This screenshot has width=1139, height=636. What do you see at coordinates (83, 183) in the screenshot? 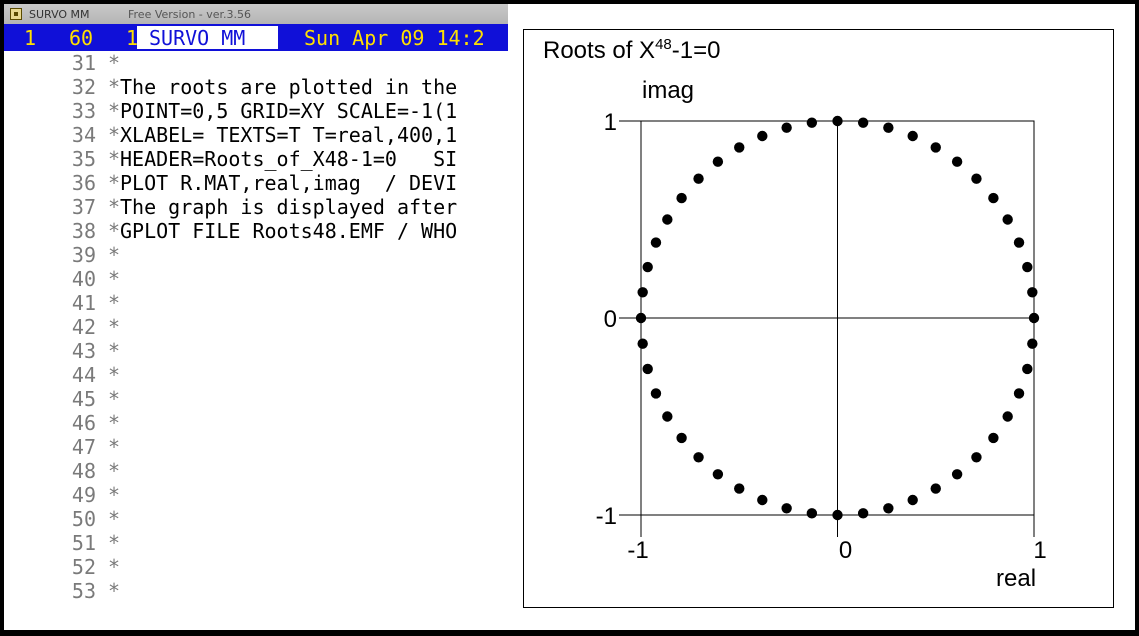
I see `line-number: 36` at bounding box center [83, 183].